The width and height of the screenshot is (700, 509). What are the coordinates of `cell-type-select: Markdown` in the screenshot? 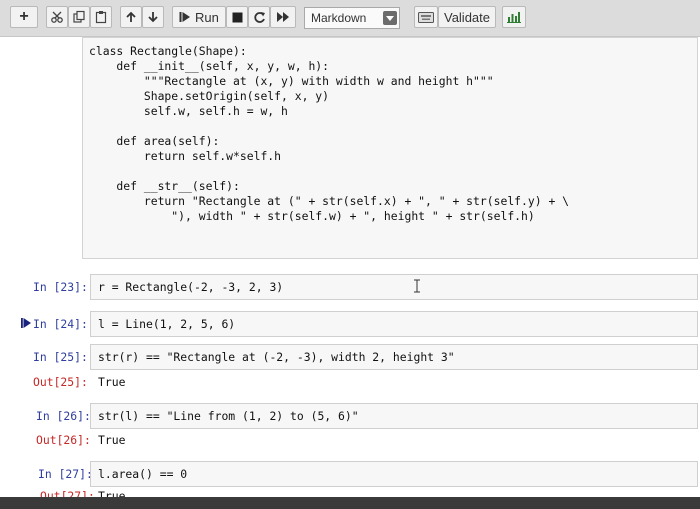 It's located at (352, 18).